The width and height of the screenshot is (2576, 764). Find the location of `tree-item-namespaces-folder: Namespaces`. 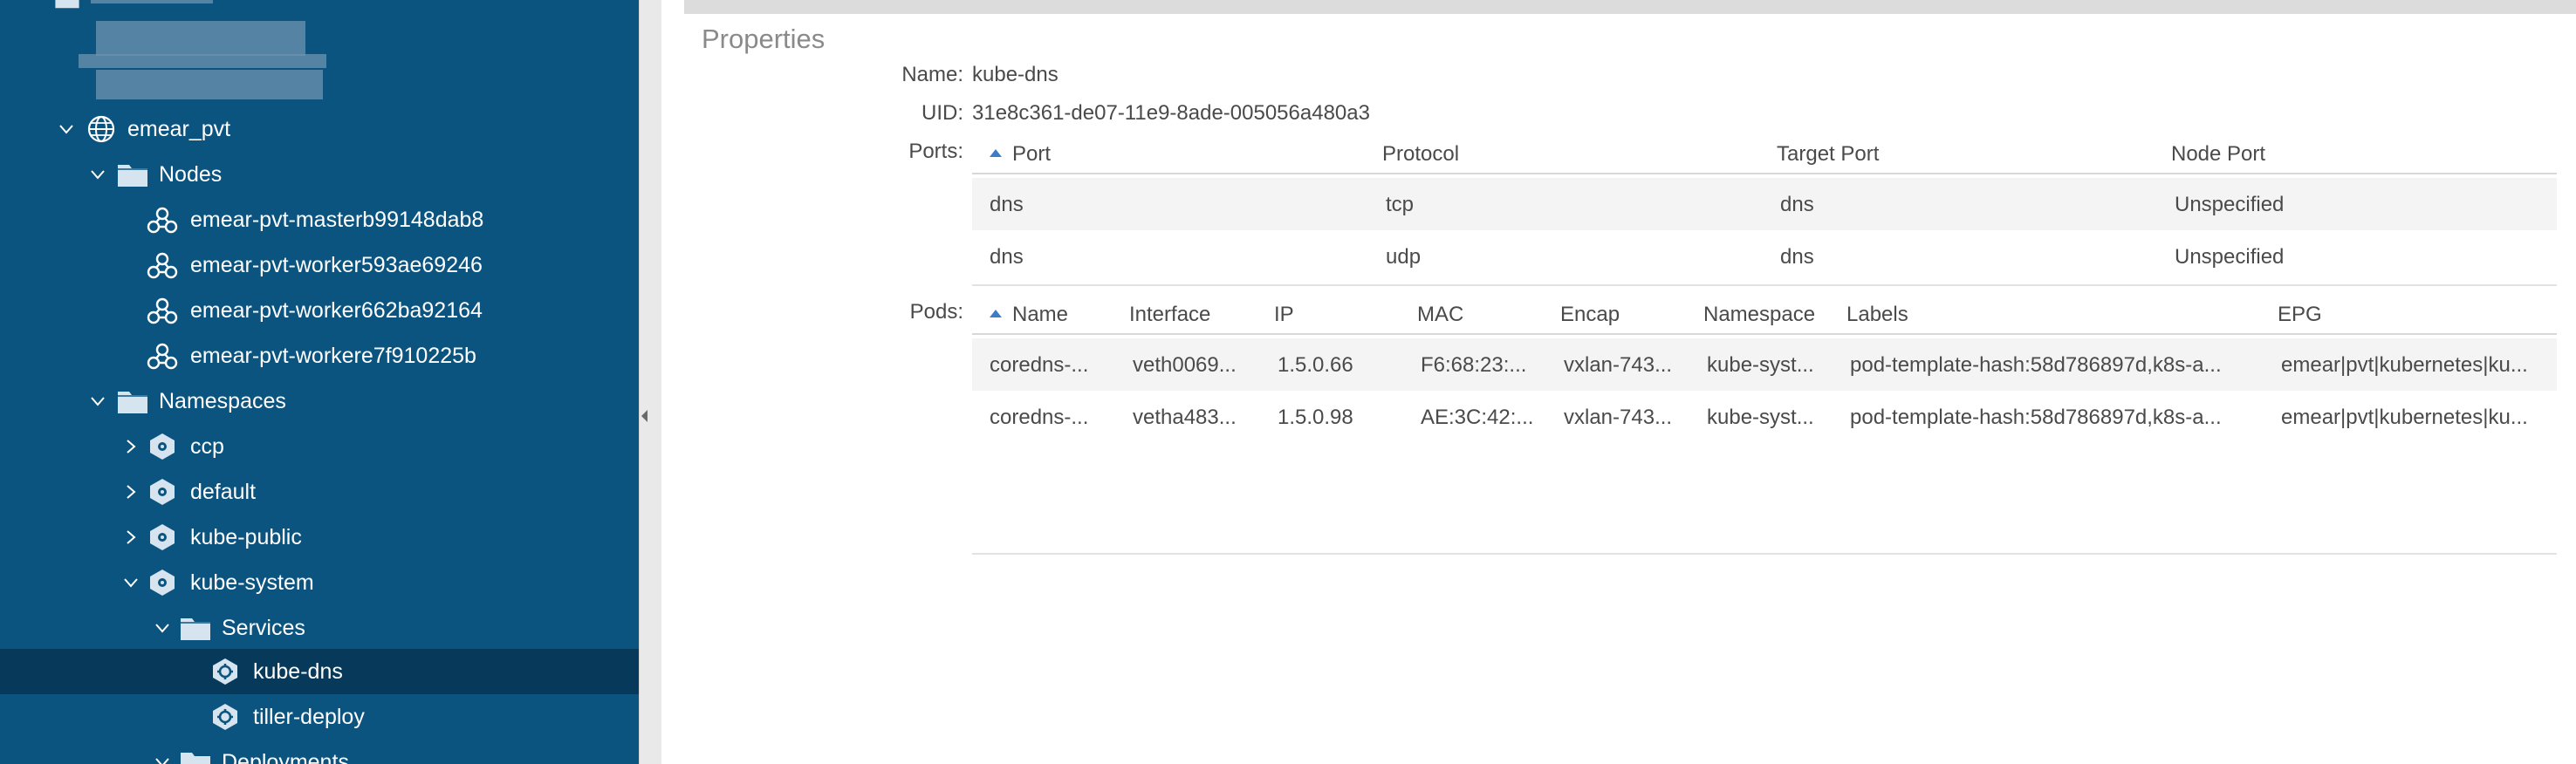

tree-item-namespaces-folder: Namespaces is located at coordinates (319, 401).